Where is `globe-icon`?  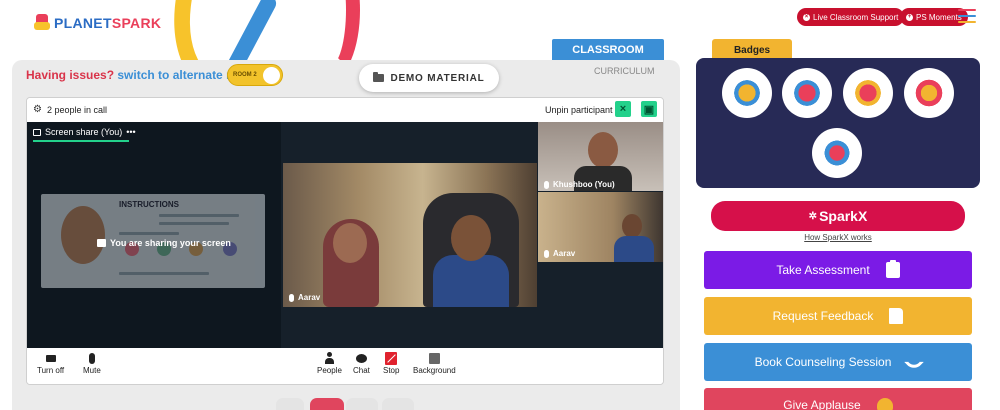 globe-icon is located at coordinates (398, 404).